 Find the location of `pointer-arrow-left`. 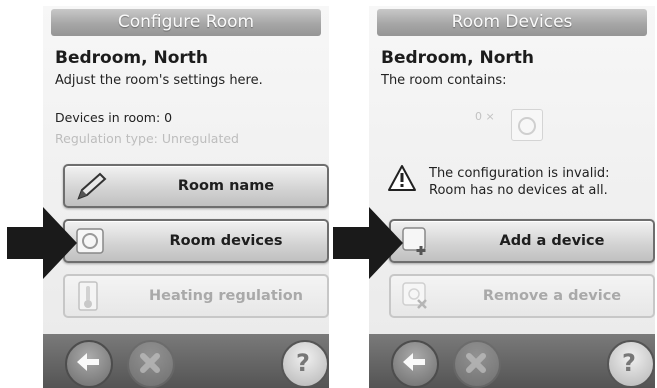

pointer-arrow-left is located at coordinates (42, 243).